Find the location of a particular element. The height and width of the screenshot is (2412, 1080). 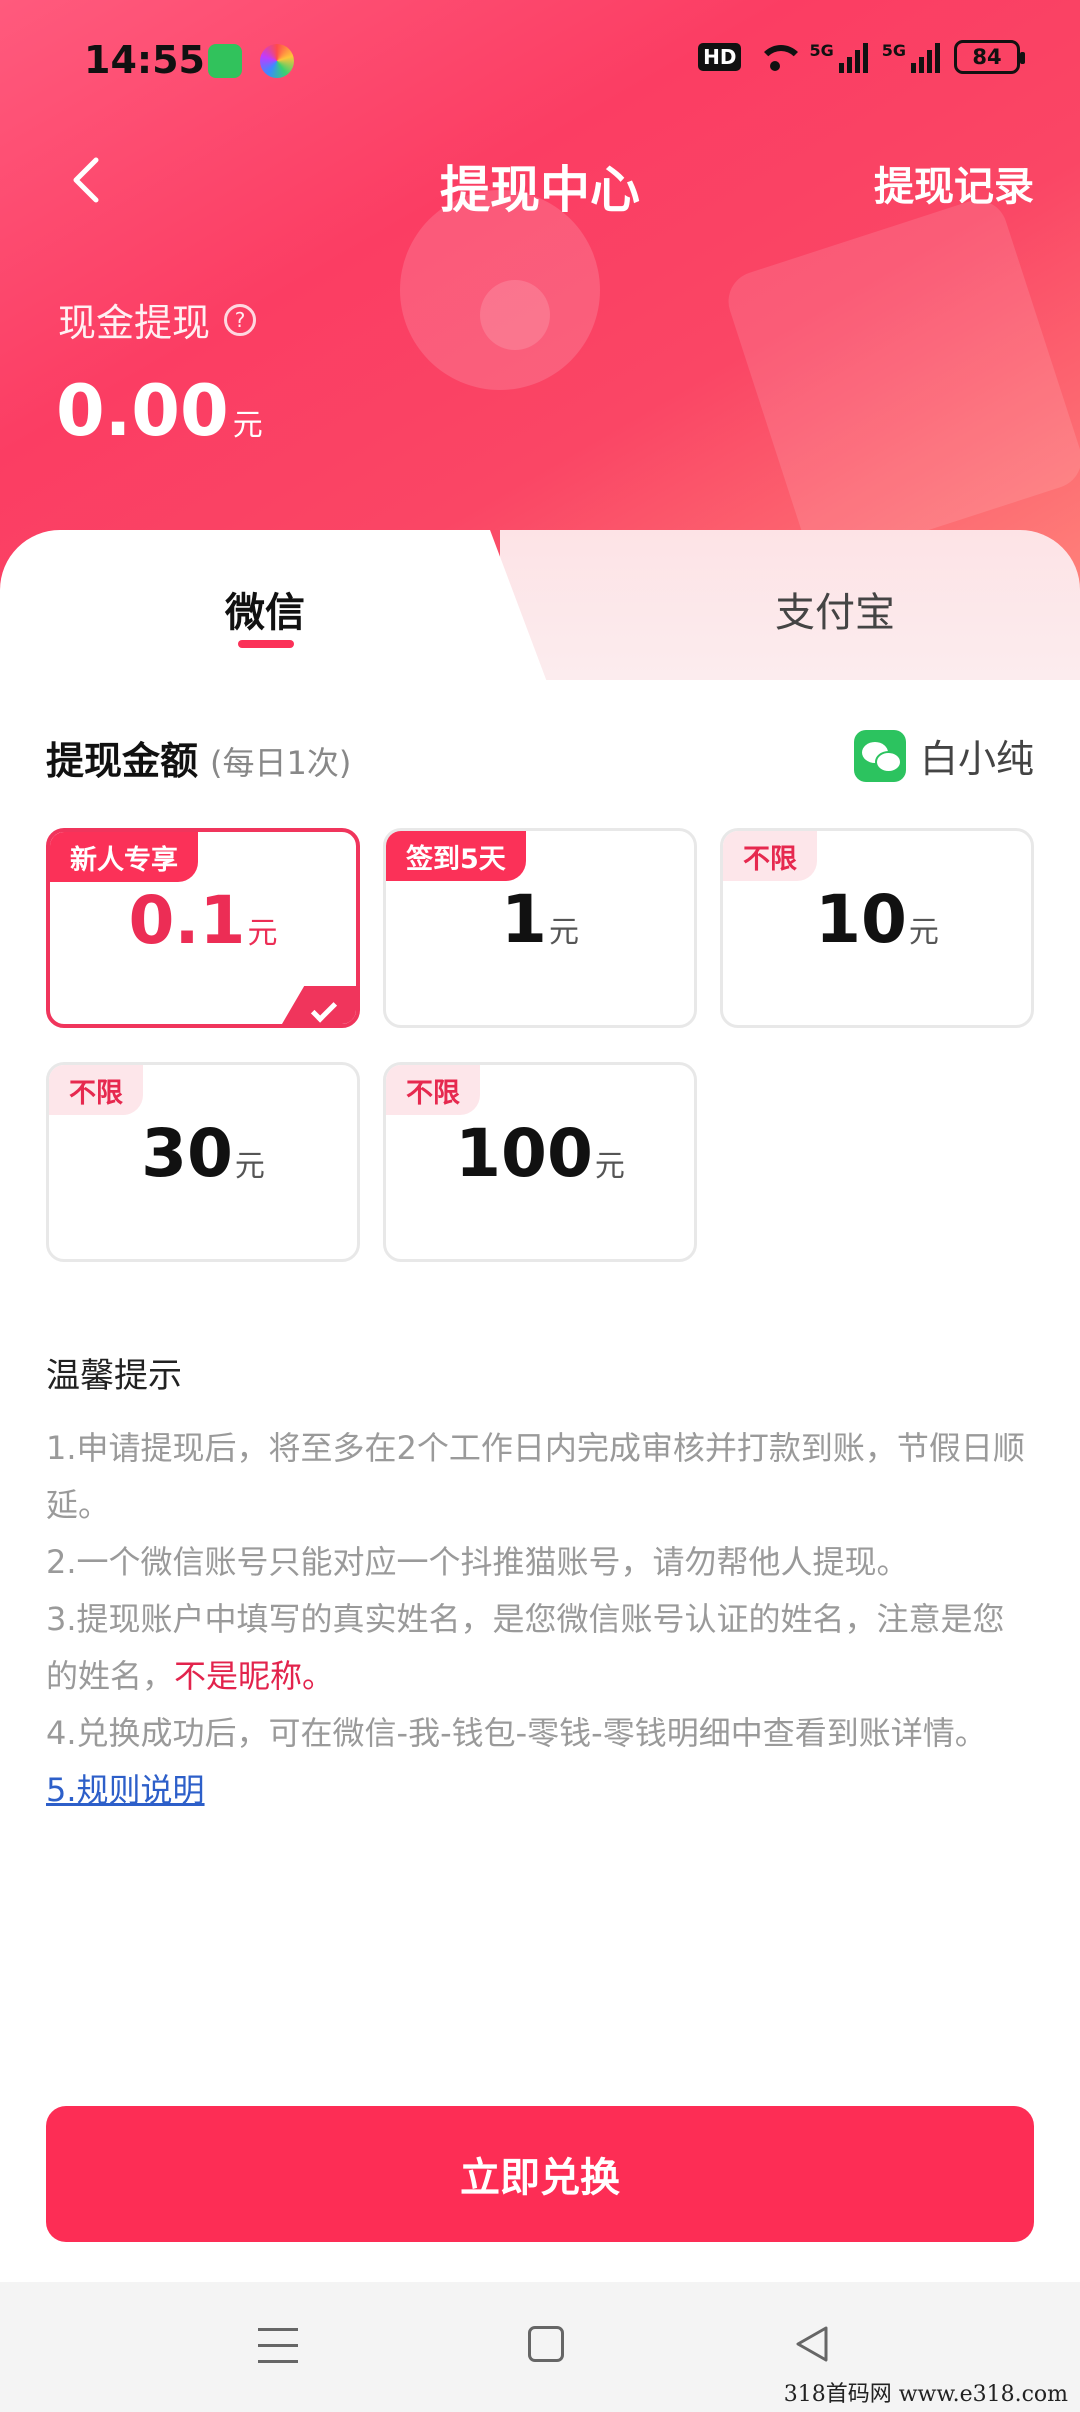

wifi-icon is located at coordinates (780, 57).